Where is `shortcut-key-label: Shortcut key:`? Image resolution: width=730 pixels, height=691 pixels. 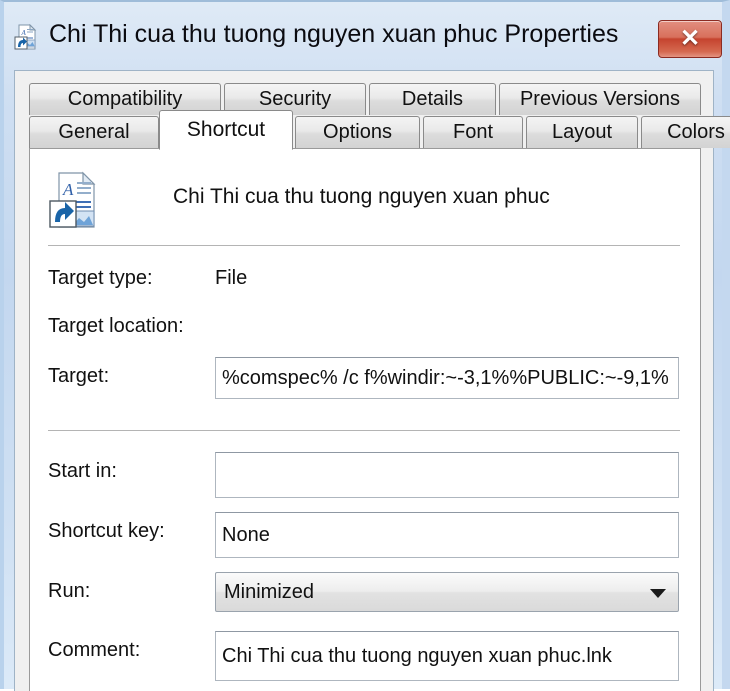
shortcut-key-label: Shortcut key: is located at coordinates (106, 531).